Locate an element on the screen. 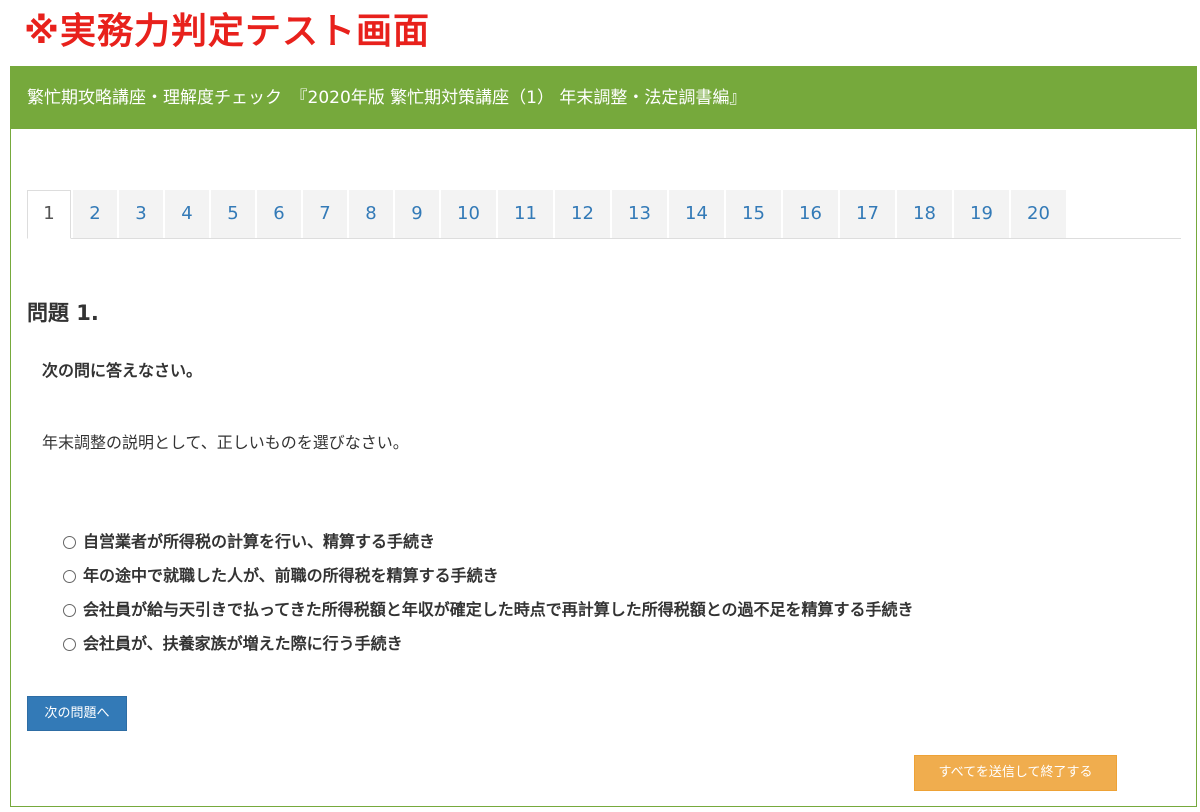 This screenshot has height=812, width=1200. choice-label: 会社員が、扶養家族が増えた際に行う手続き is located at coordinates (243, 643).